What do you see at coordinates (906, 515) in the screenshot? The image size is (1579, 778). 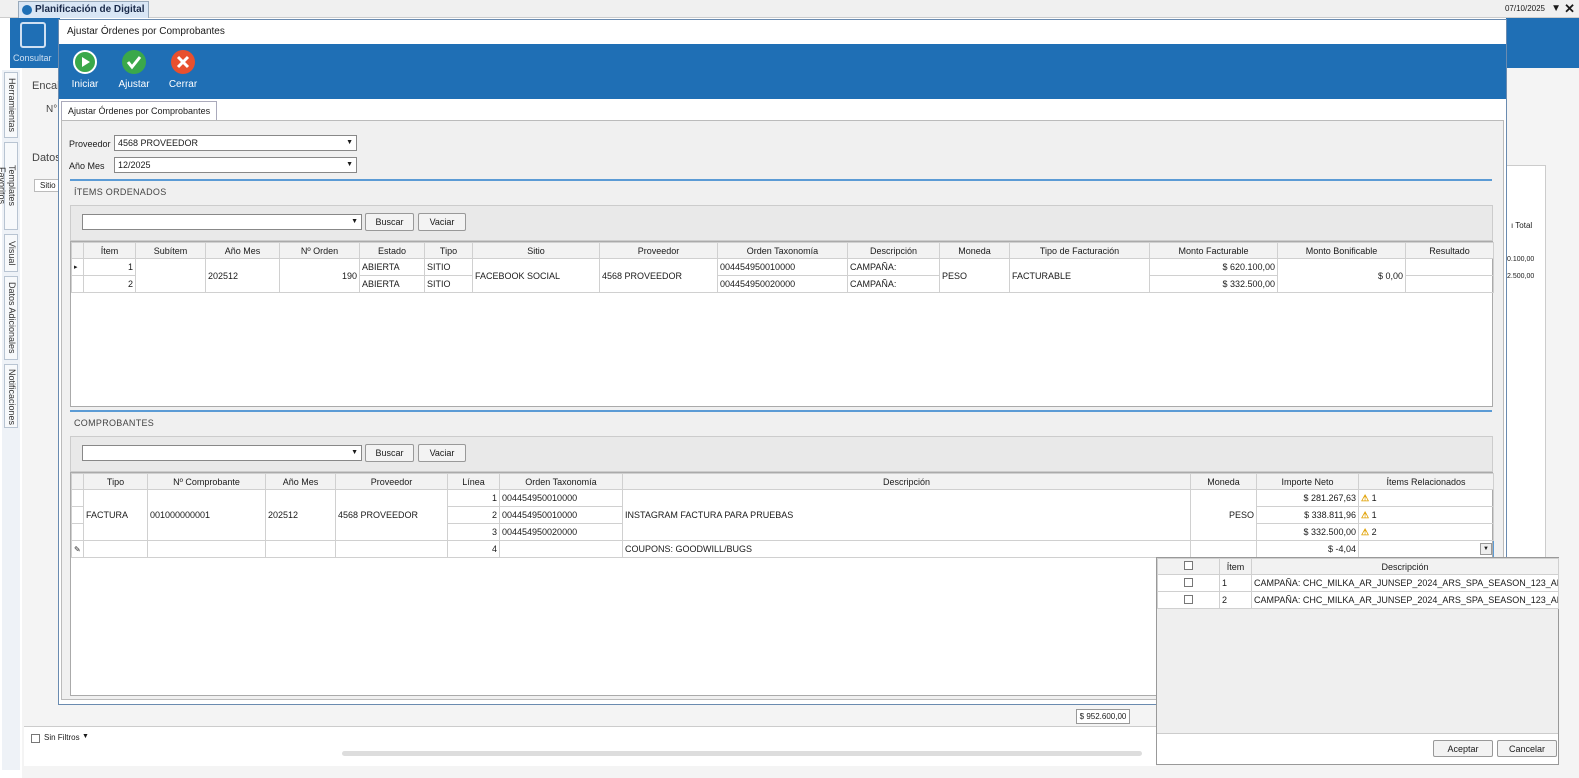 I see `descripcion-cell: INSTAGRAM FACTURA PARA PRUEBAS` at bounding box center [906, 515].